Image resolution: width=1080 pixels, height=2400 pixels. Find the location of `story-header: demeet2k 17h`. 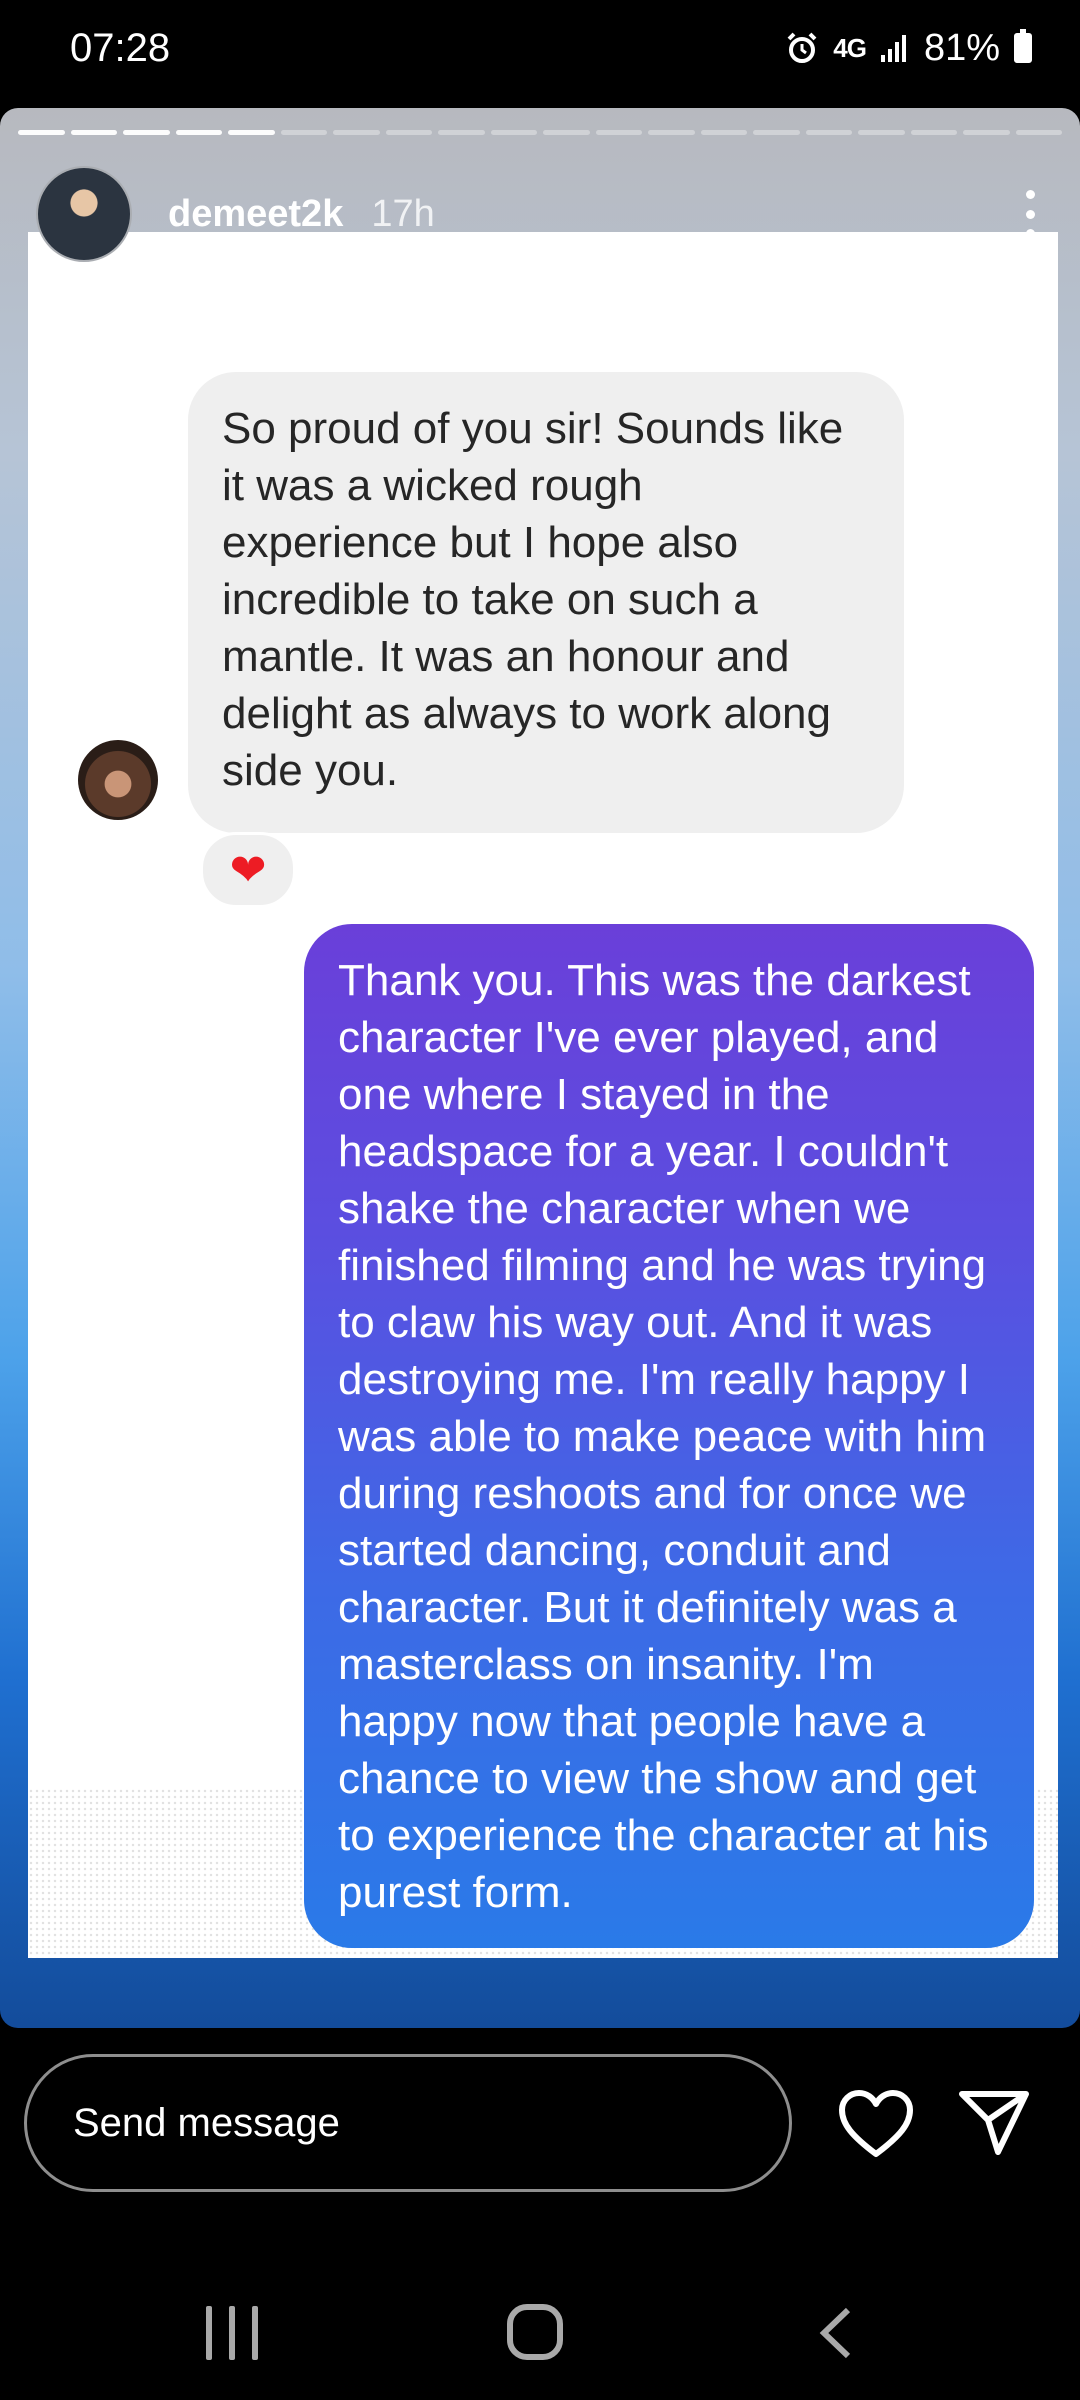

story-header: demeet2k 17h is located at coordinates (543, 214).